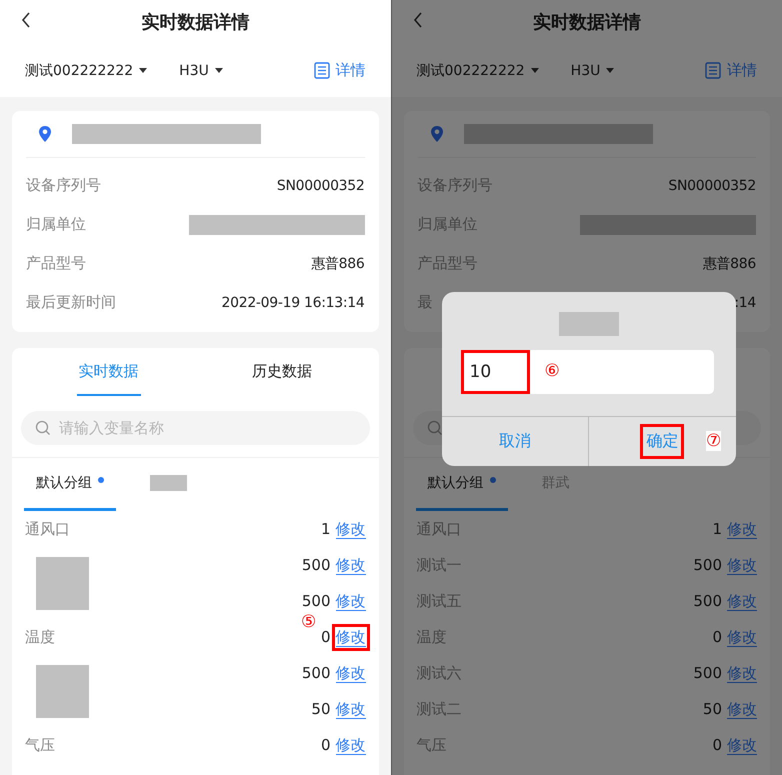 The image size is (782, 775). Describe the element at coordinates (745, 302) in the screenshot. I see `field-value: :14` at that location.